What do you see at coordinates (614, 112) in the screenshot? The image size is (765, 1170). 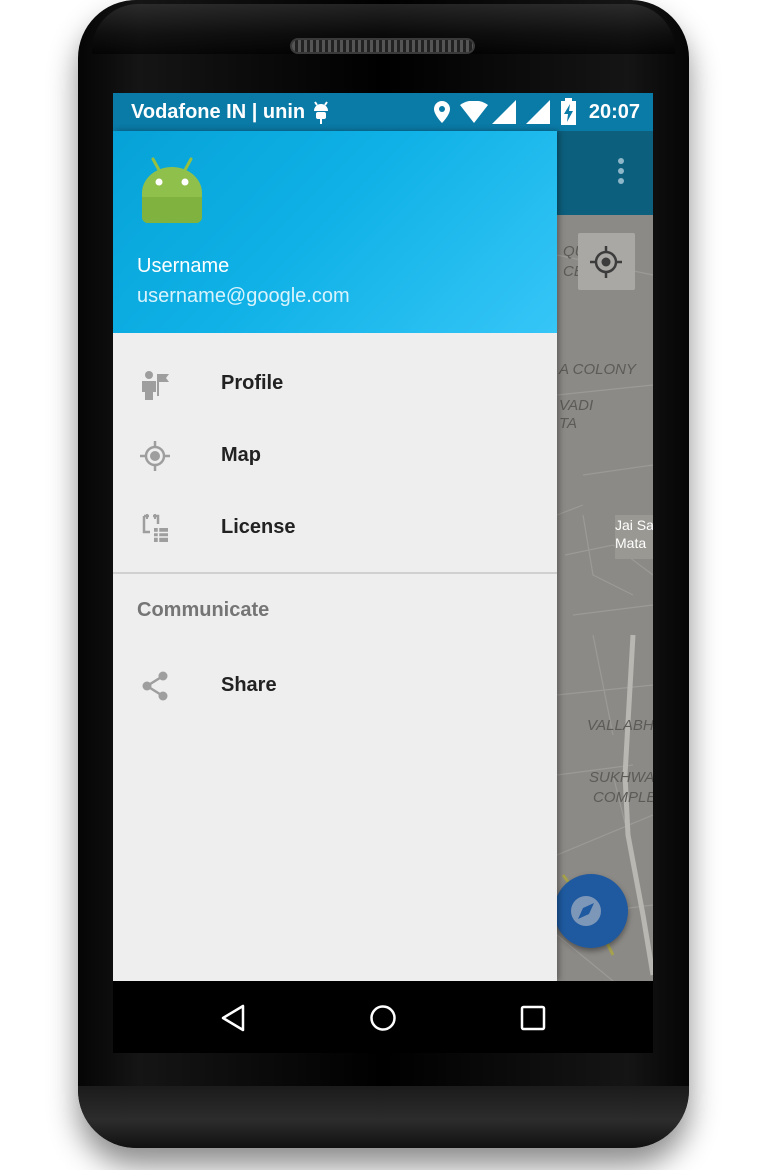 I see `clock: 20:07` at bounding box center [614, 112].